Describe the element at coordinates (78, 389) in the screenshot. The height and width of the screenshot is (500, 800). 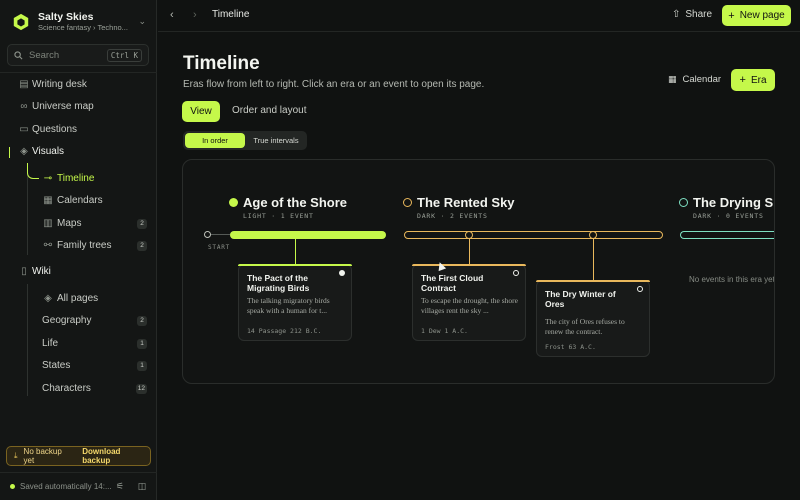
I see `sidebar-item-characters: Characters 12` at that location.